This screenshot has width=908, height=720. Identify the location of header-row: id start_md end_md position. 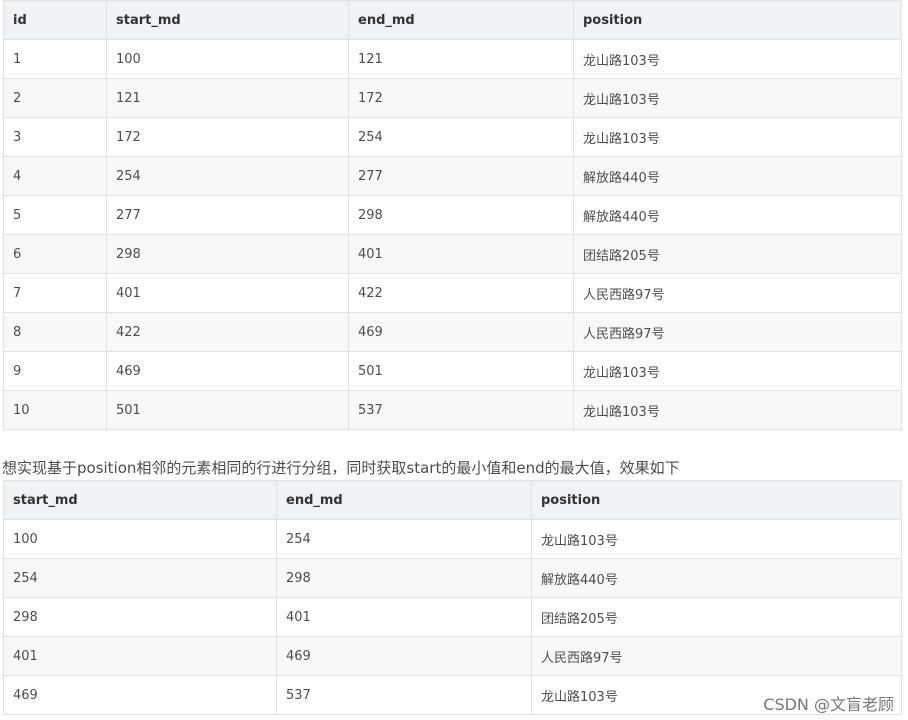
(452, 20).